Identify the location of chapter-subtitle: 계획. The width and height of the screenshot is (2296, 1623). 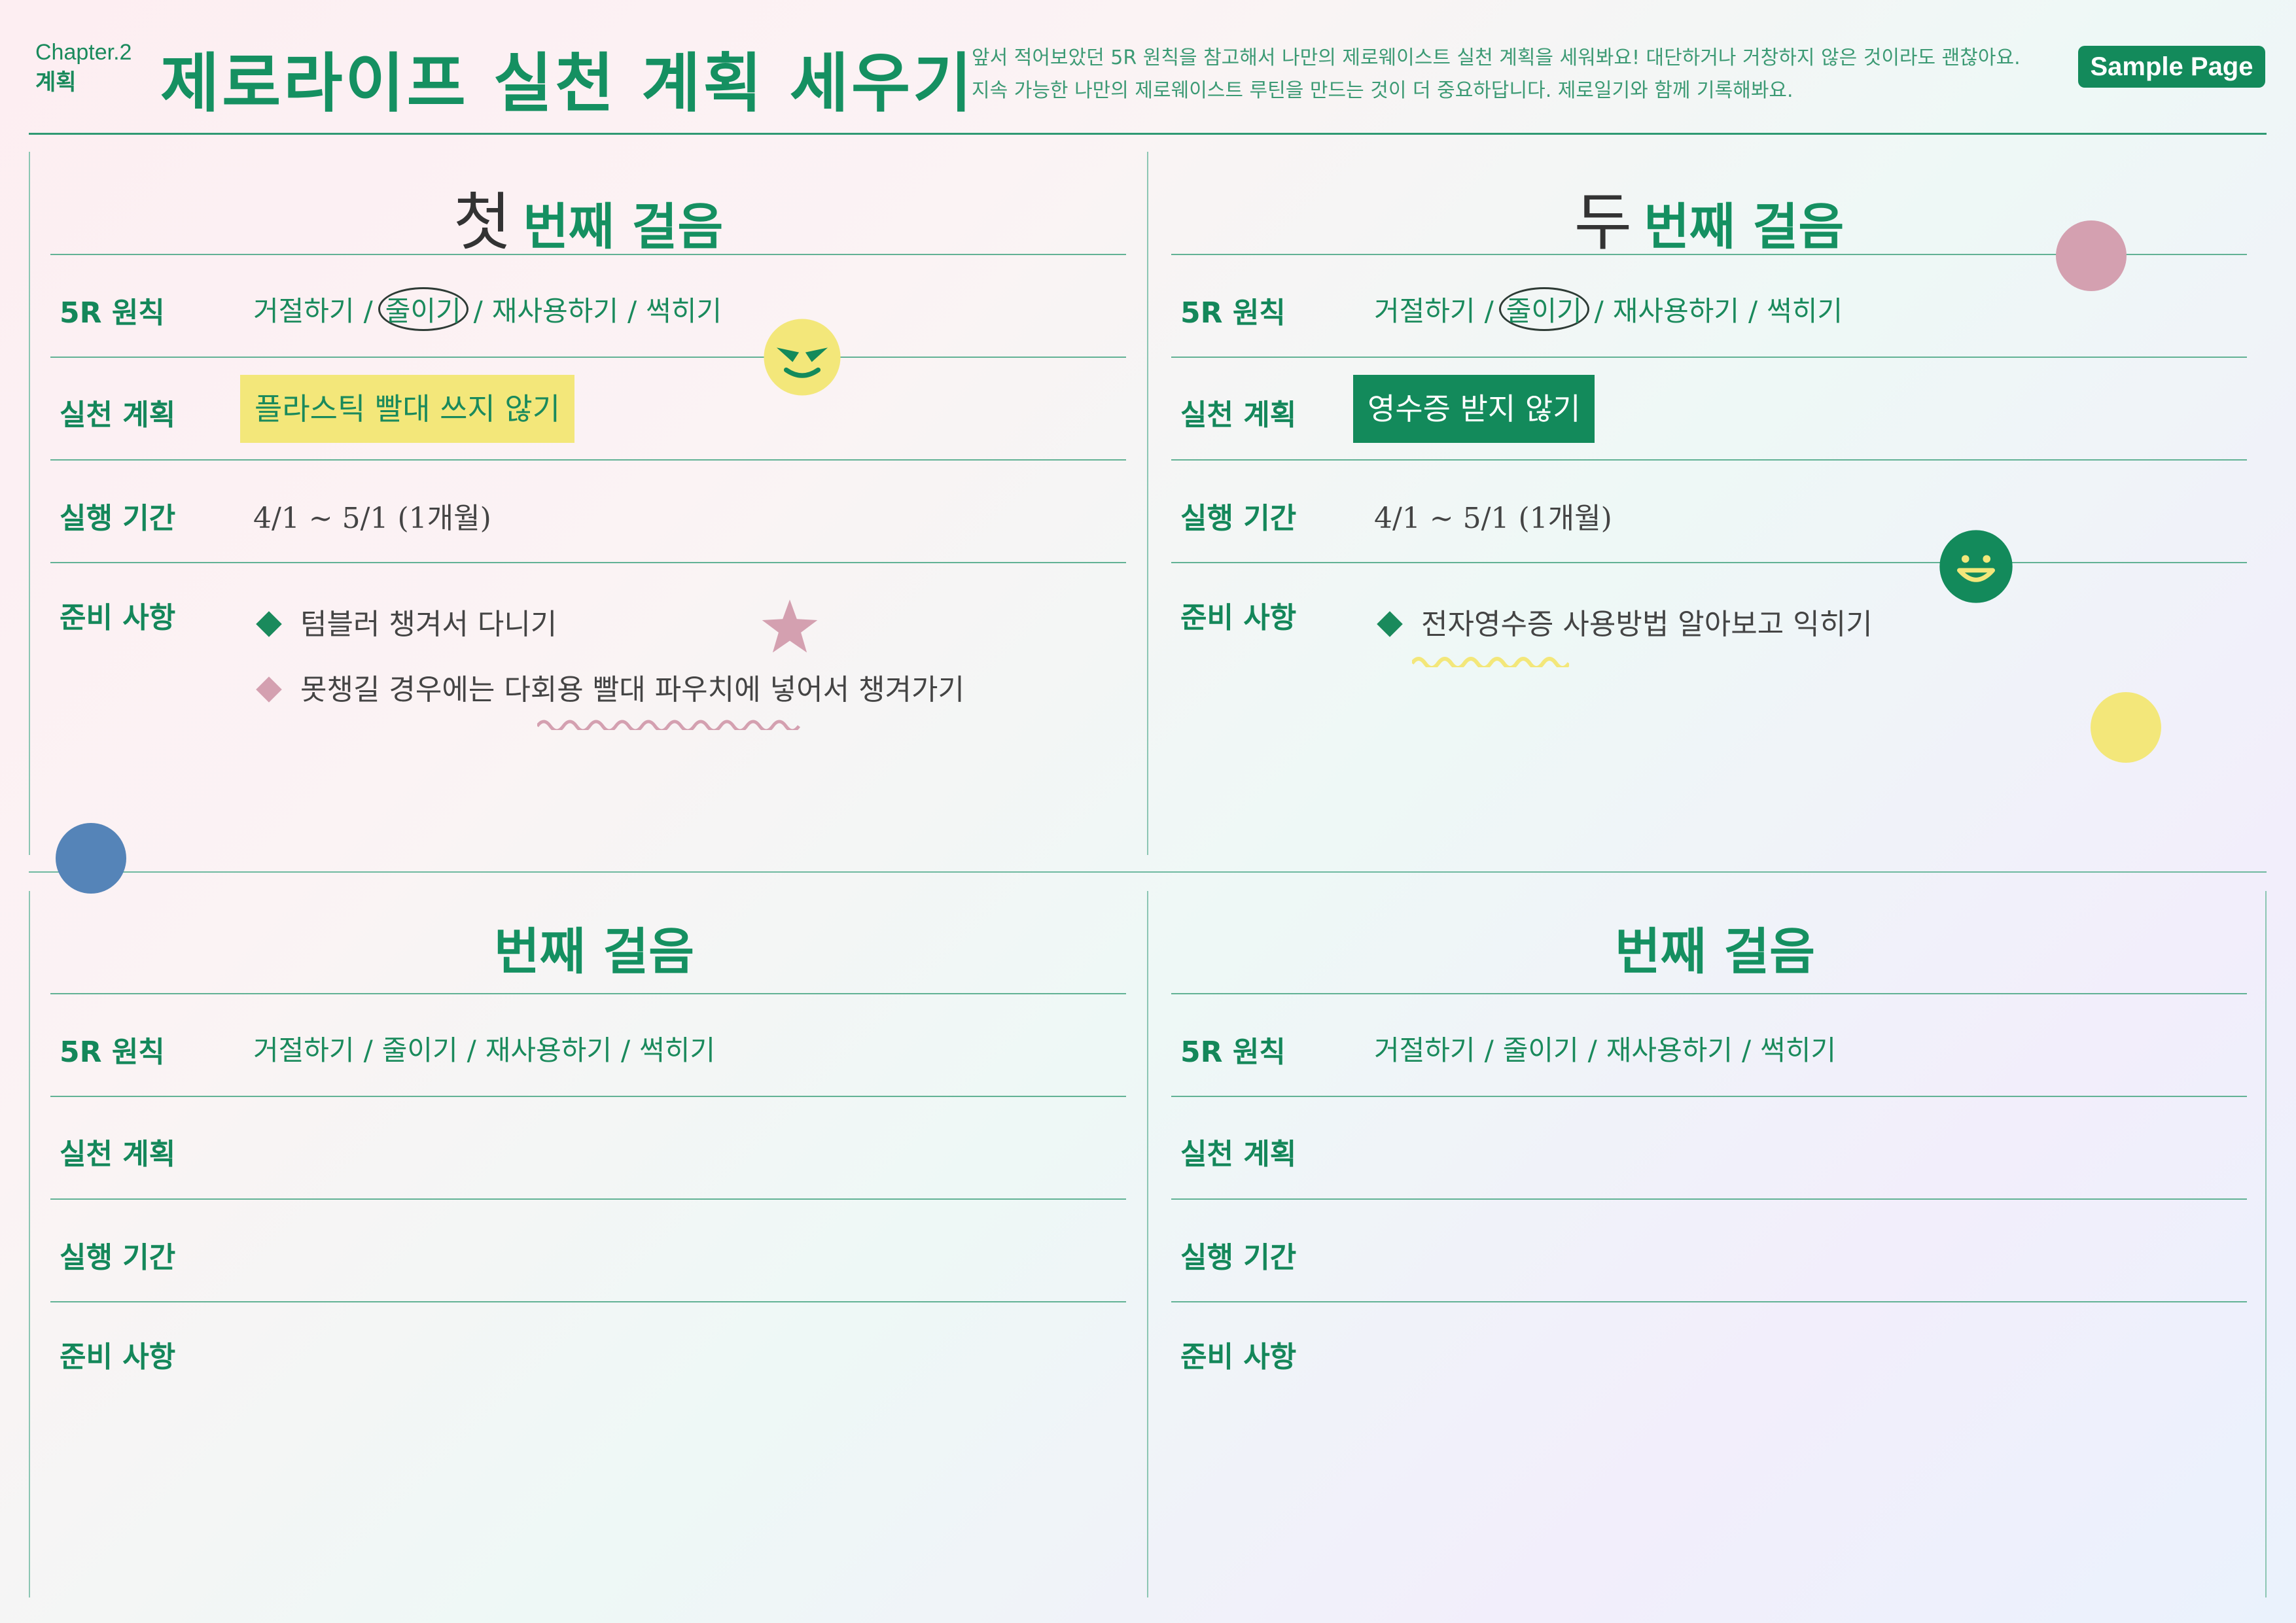
(56, 82).